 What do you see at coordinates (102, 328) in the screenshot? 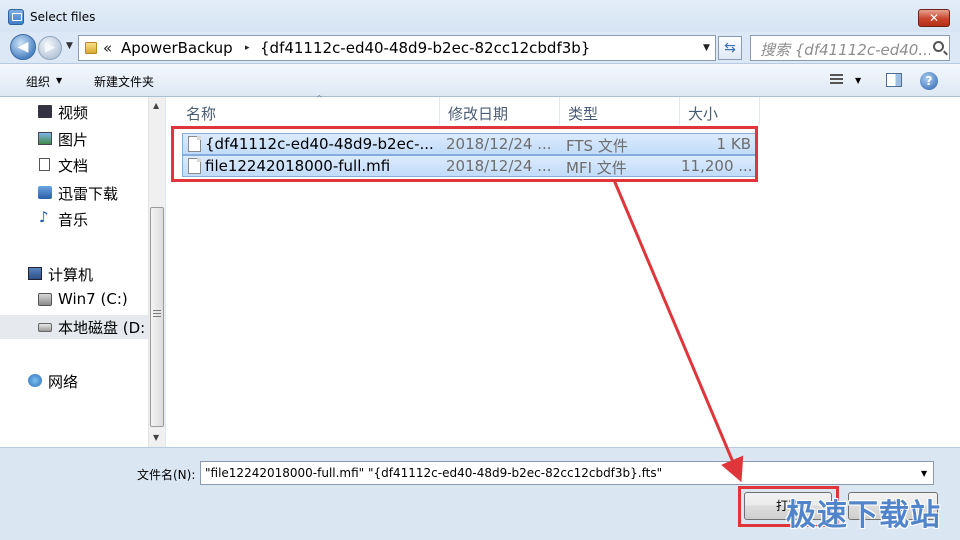
I see `sidebar-item-label: 本地磁盘 (D:` at bounding box center [102, 328].